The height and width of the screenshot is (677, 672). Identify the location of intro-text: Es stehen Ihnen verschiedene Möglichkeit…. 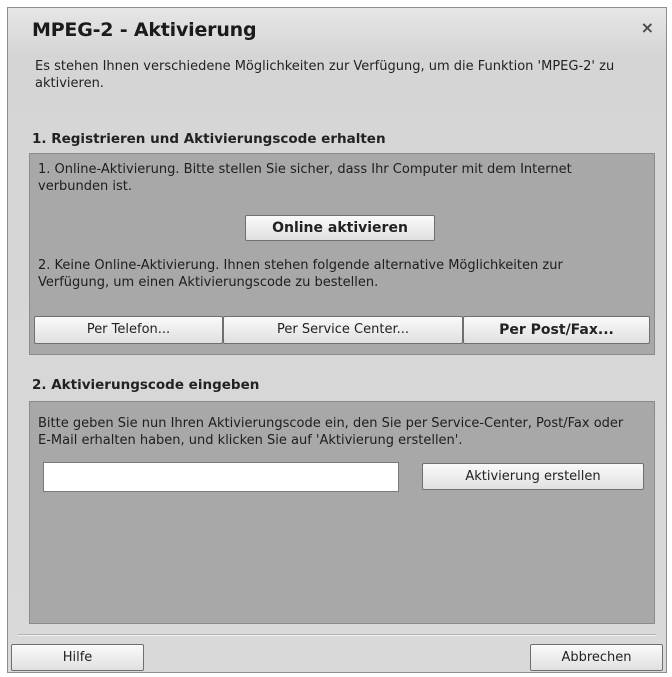
(325, 75).